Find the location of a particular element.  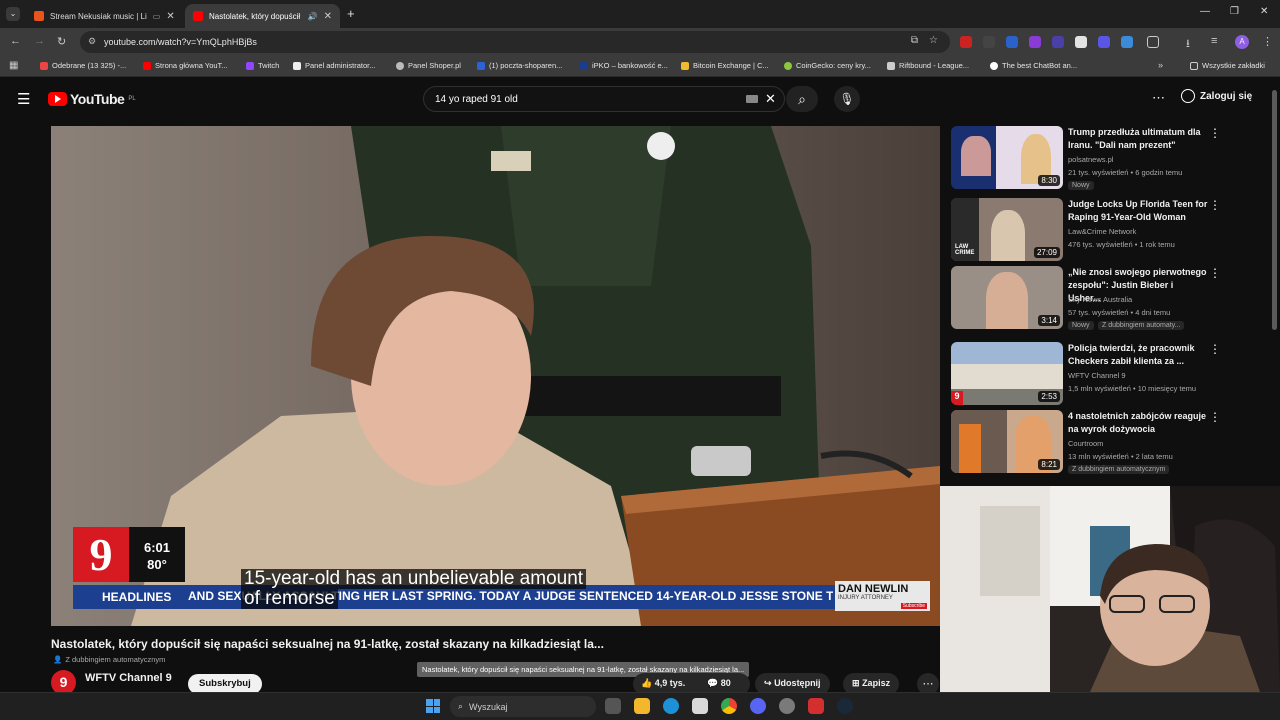

more-bookmarks-icon: » is located at coordinates (1160, 65).